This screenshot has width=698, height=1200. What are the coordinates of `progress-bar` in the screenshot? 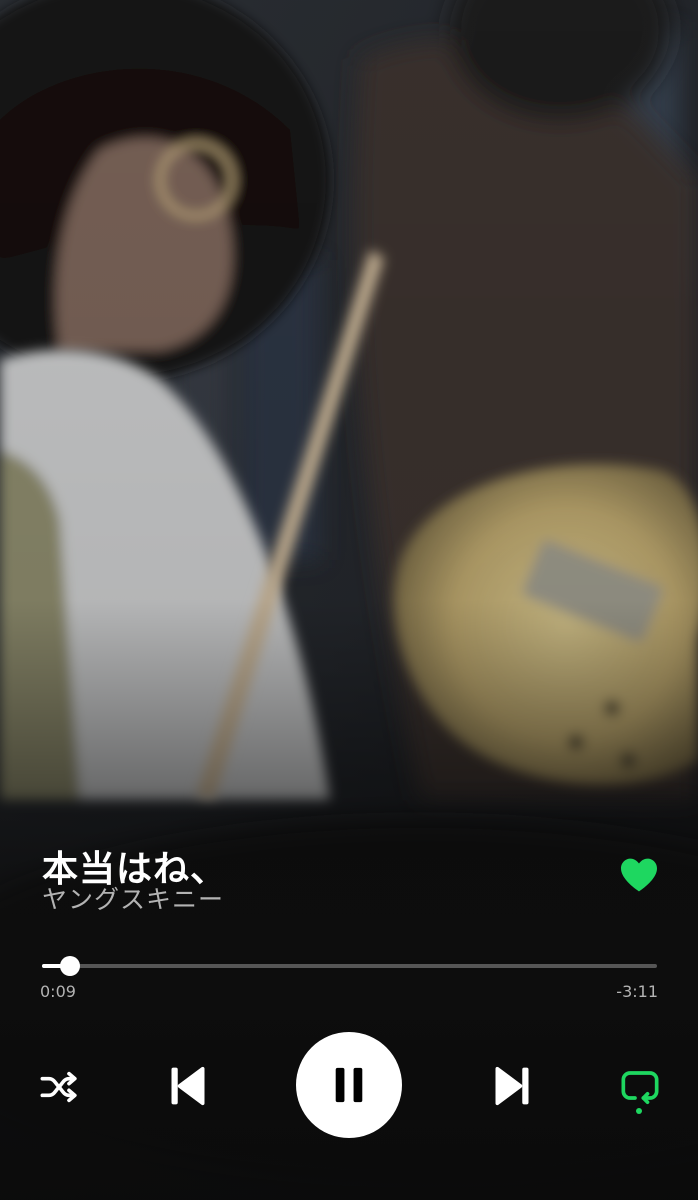 It's located at (349, 966).